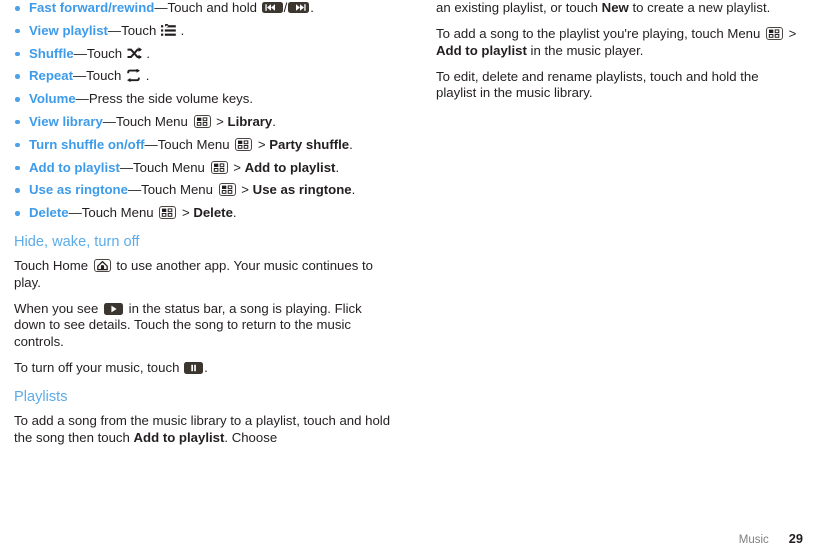  What do you see at coordinates (99, 367) in the screenshot?
I see `paragraph-text: To turn off your music, touch` at bounding box center [99, 367].